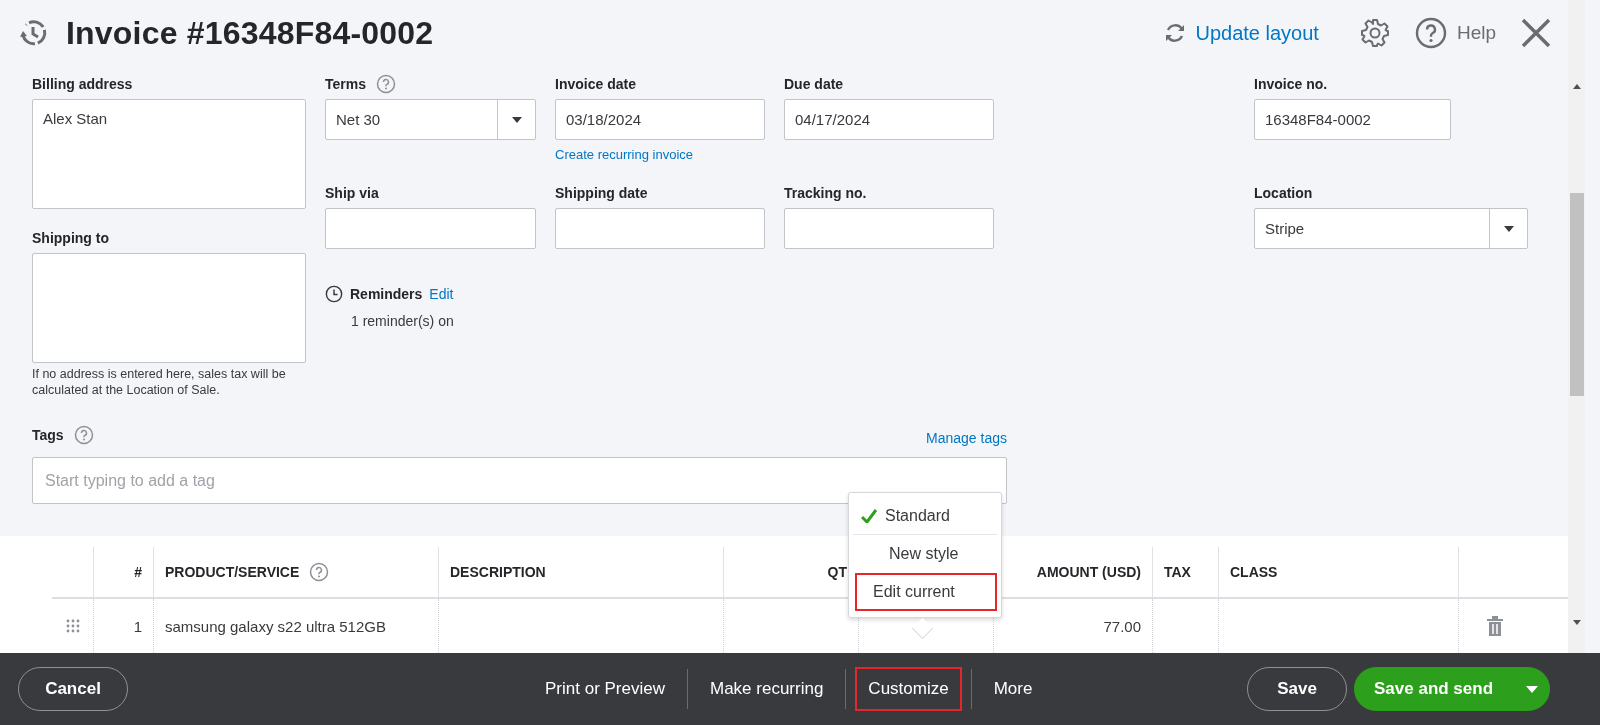 Image resolution: width=1600 pixels, height=725 pixels. I want to click on edit-reminders-link: Edit, so click(441, 294).